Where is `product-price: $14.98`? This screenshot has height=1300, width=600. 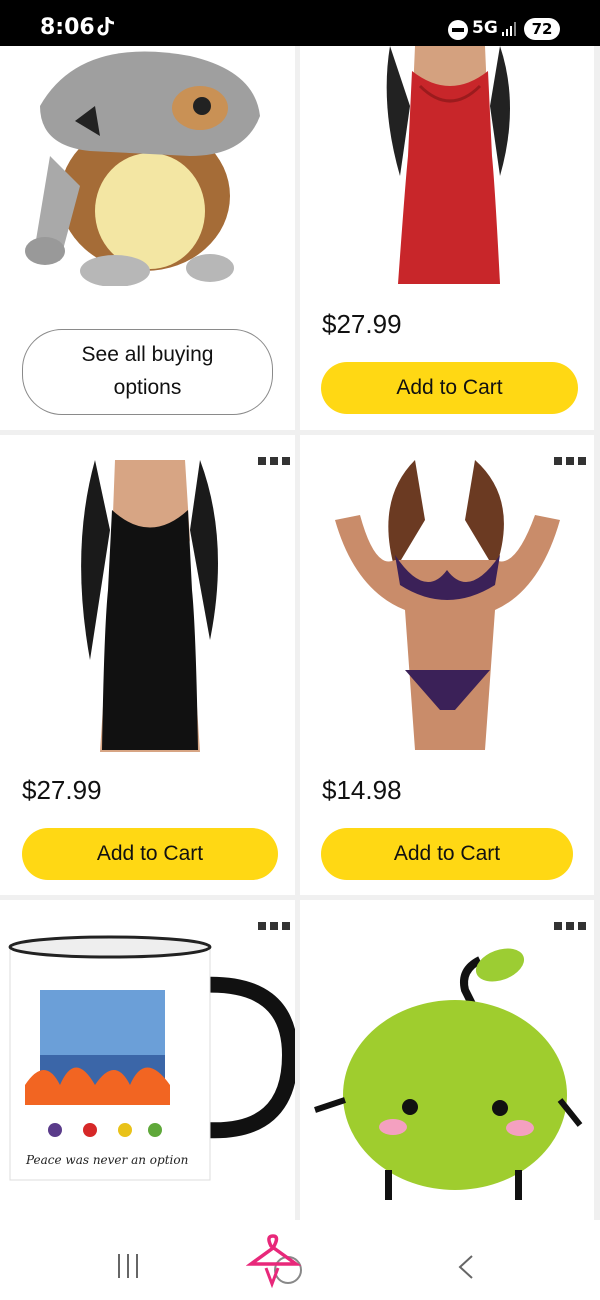
product-price: $14.98 is located at coordinates (362, 790).